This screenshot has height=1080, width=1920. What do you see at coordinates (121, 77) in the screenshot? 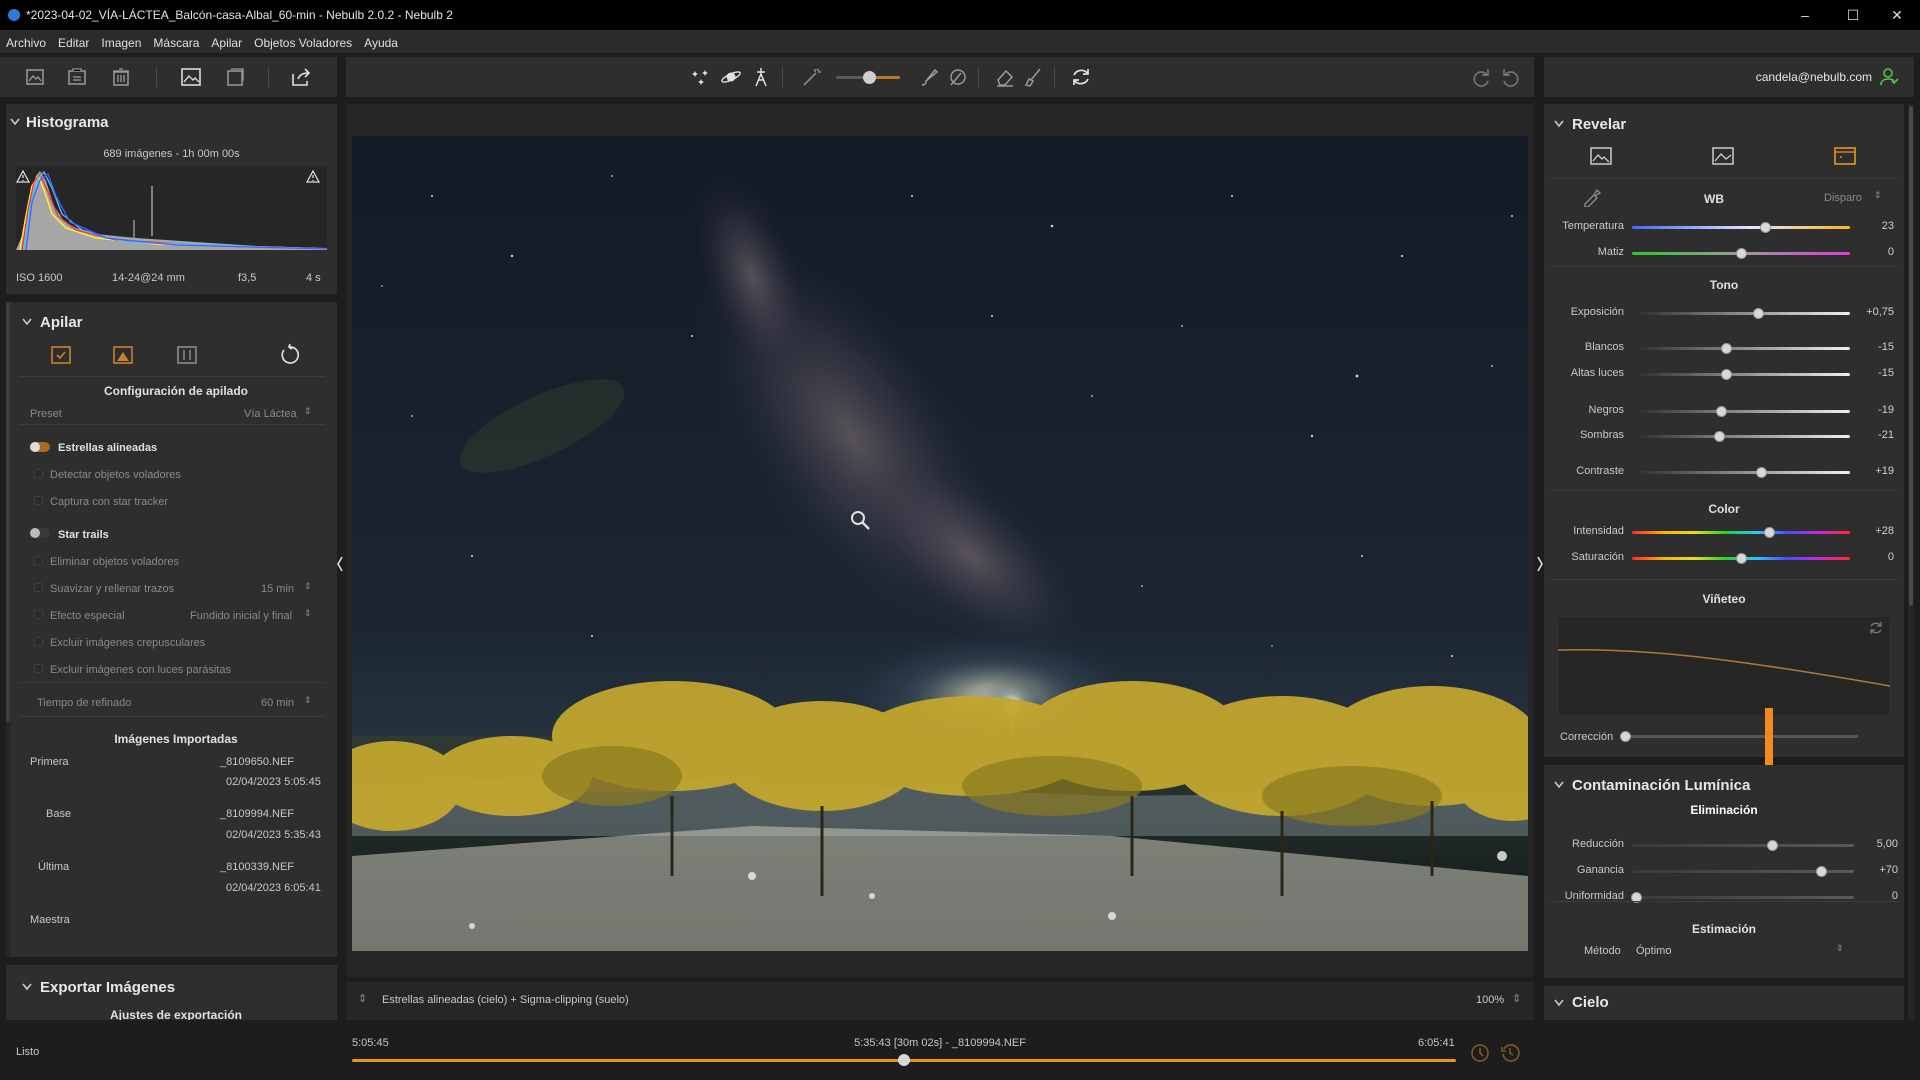
I see `close-project-icon` at bounding box center [121, 77].